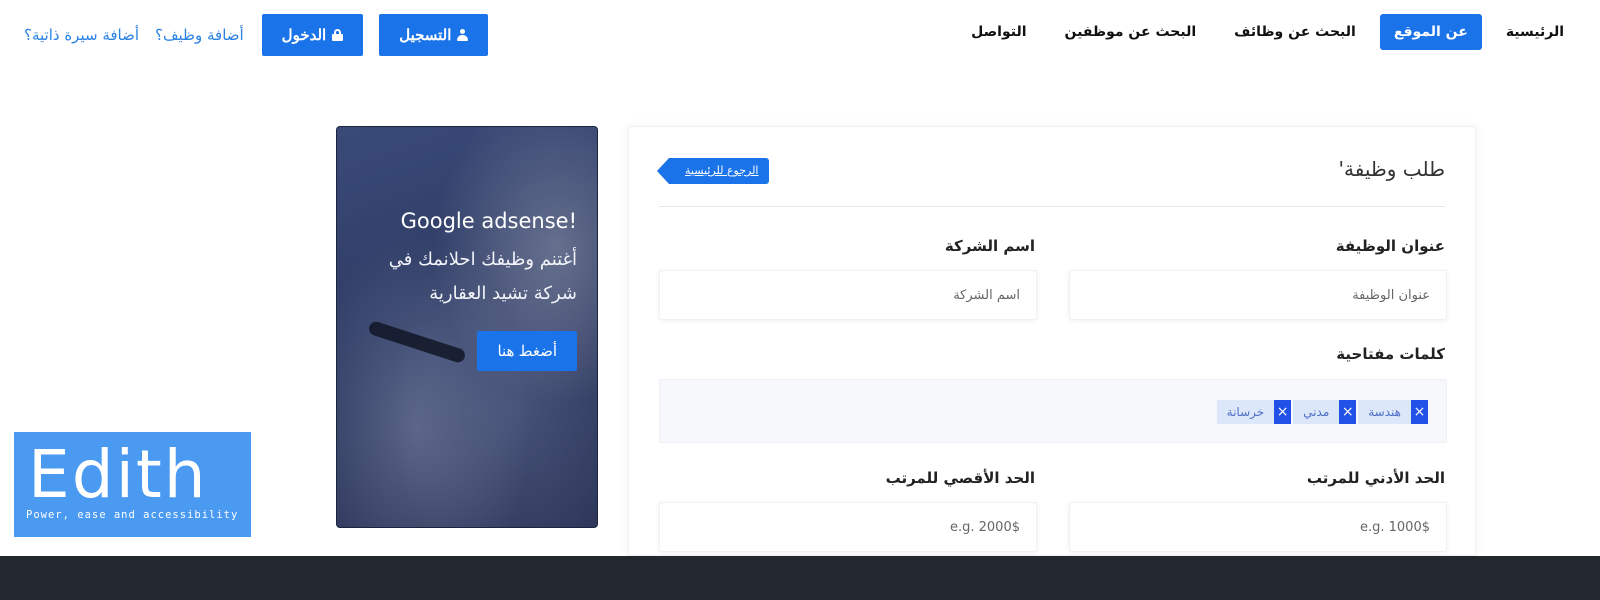 This screenshot has height=600, width=1600. What do you see at coordinates (1053, 411) in the screenshot?
I see `keywords-input: هندسة × مدني × خرسانة ×` at bounding box center [1053, 411].